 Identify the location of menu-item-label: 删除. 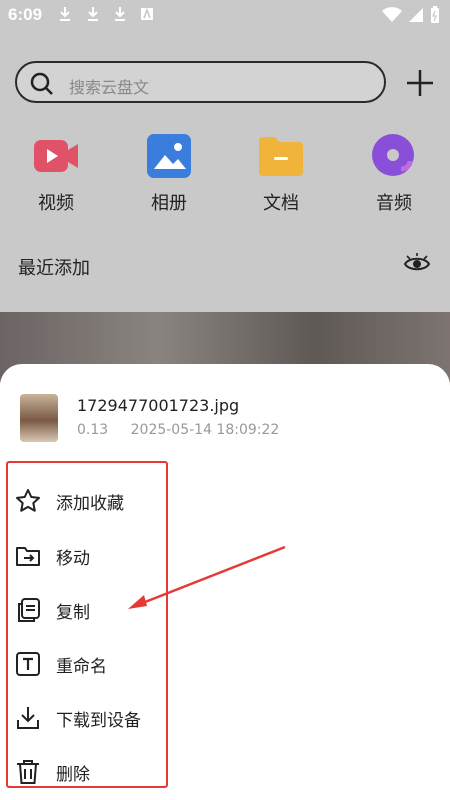
(73, 774).